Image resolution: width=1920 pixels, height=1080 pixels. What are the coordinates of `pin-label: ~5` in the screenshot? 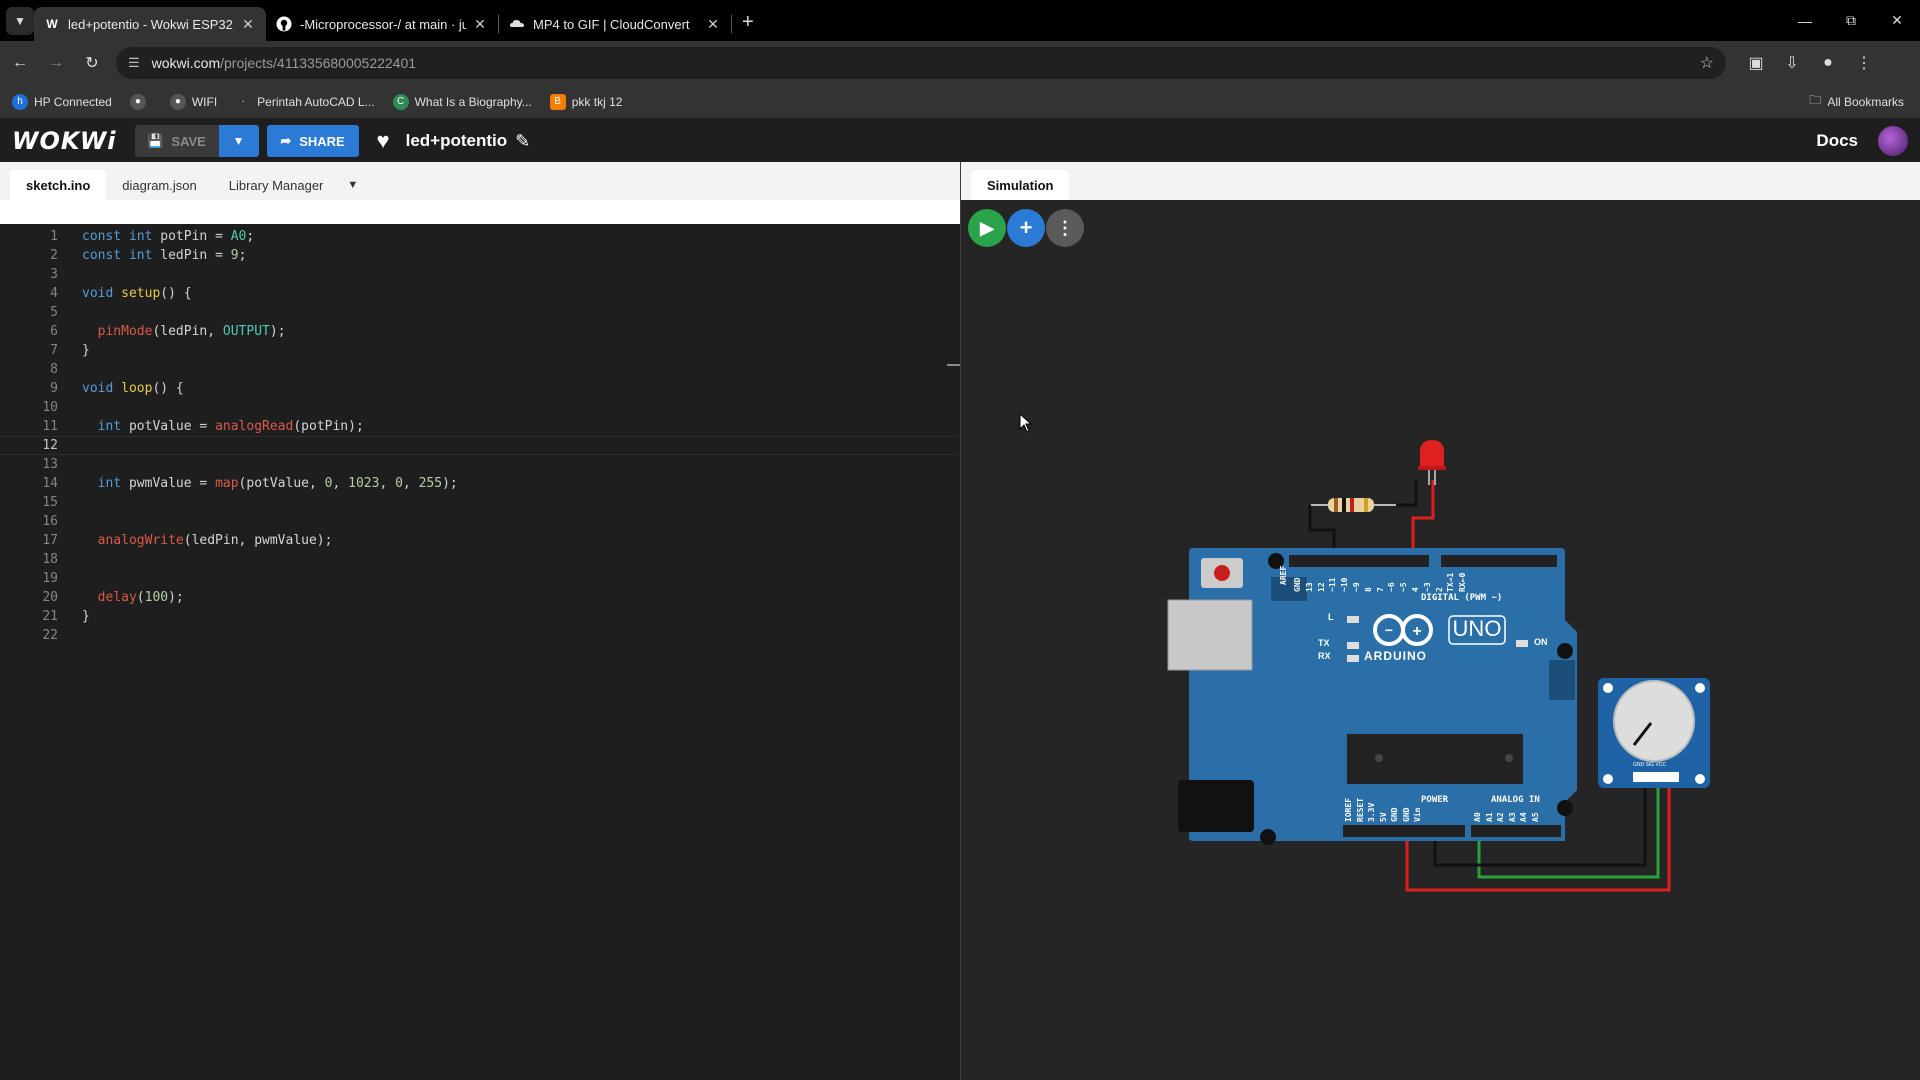 It's located at (1404, 587).